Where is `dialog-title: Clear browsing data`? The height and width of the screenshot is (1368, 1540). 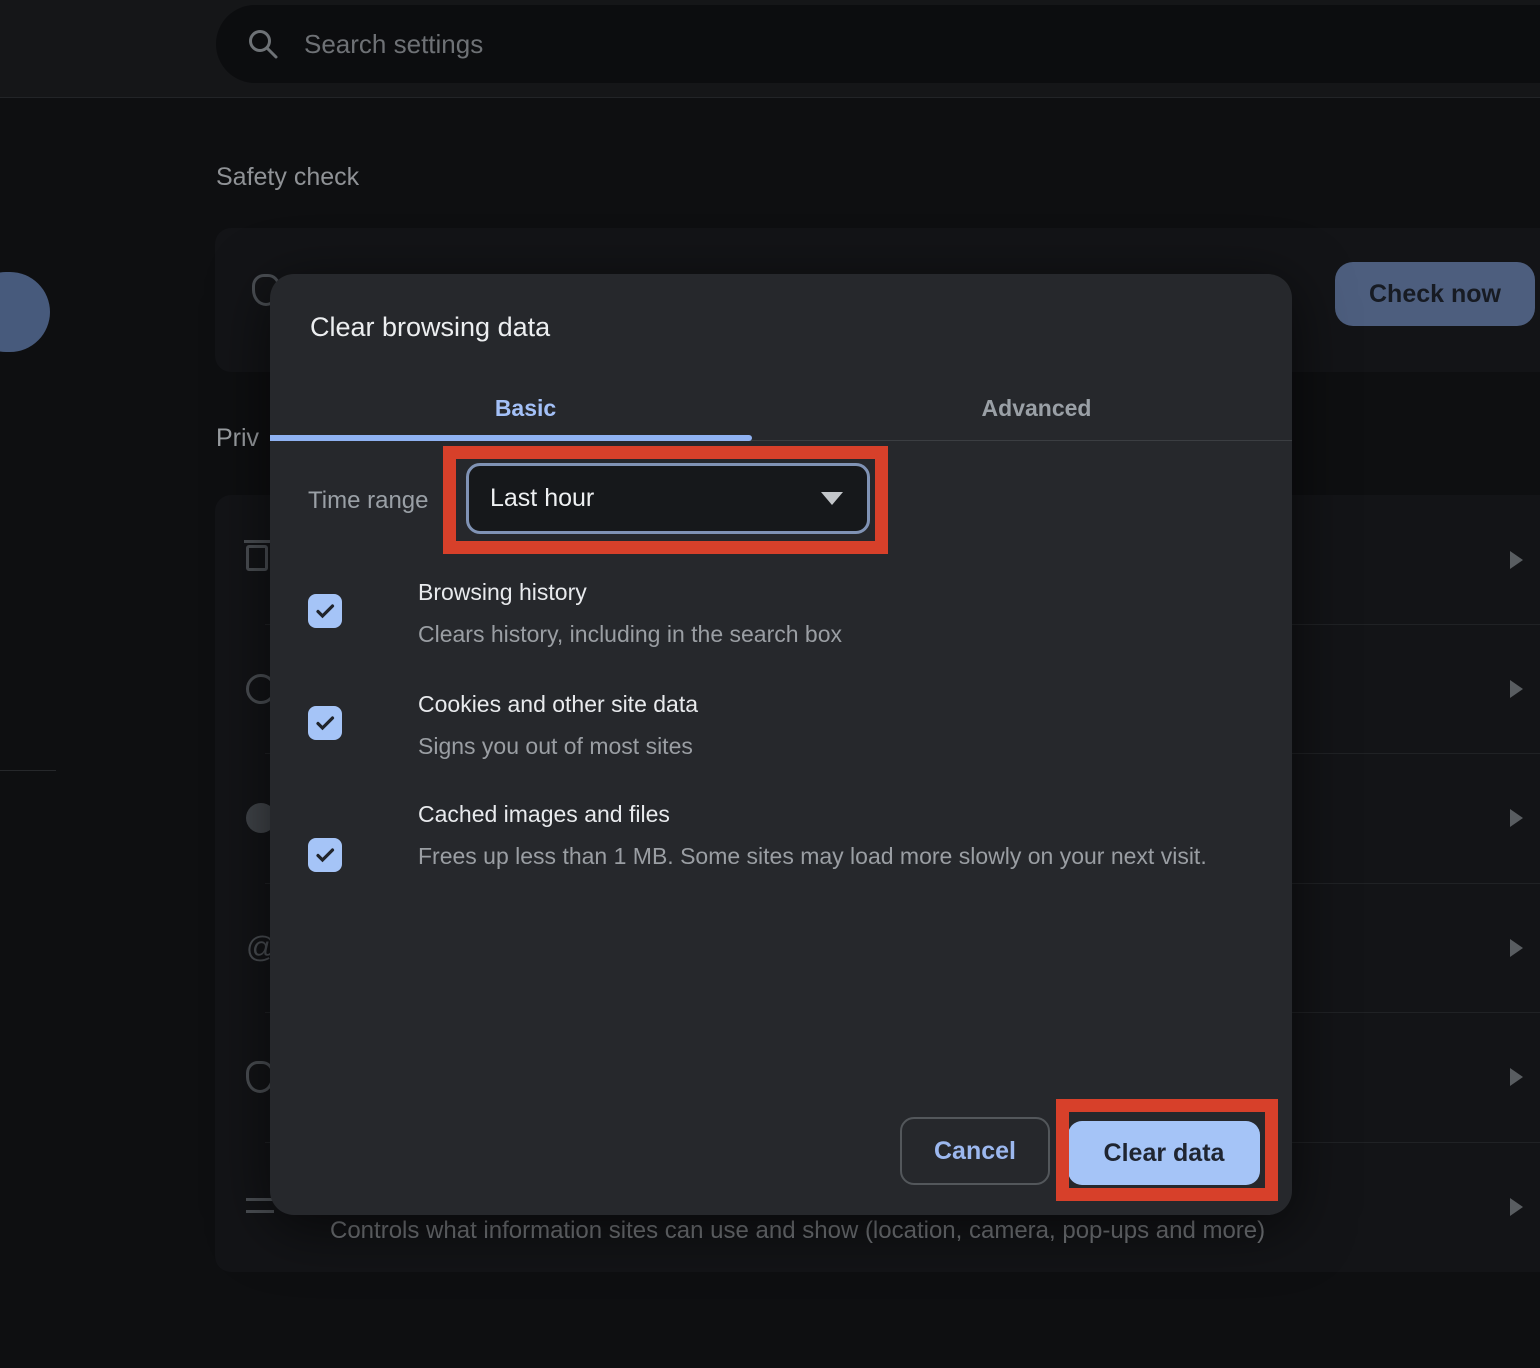
dialog-title: Clear browsing data is located at coordinates (430, 327).